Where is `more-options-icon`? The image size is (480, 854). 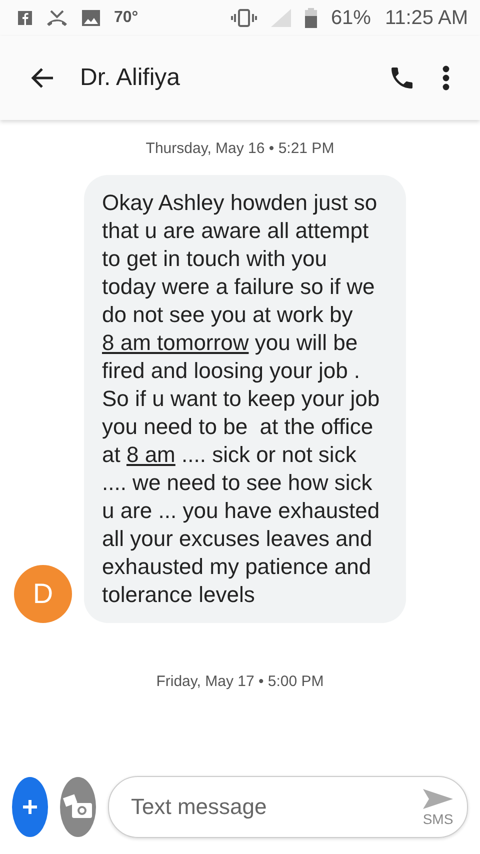 more-options-icon is located at coordinates (446, 78).